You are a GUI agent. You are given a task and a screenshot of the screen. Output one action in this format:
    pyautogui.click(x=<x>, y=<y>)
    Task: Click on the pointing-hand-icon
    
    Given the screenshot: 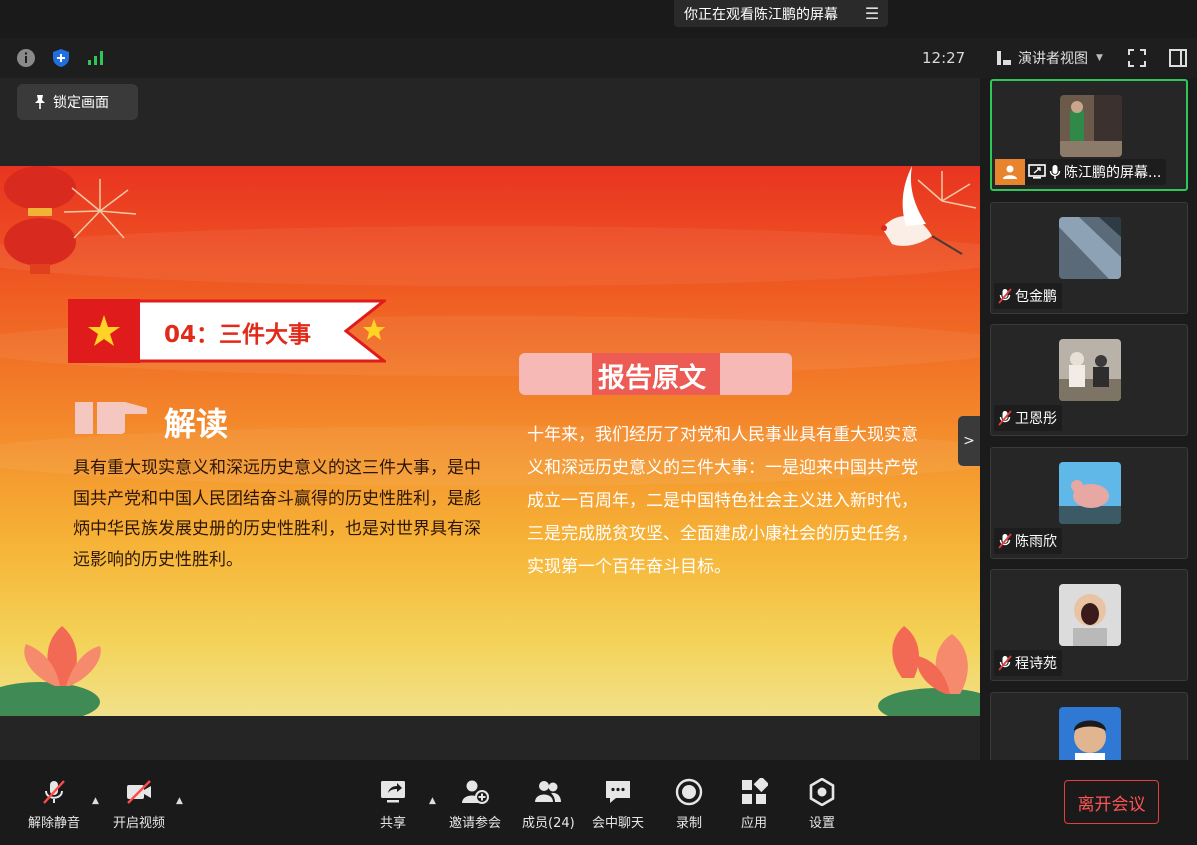 What is the action you would take?
    pyautogui.click(x=111, y=418)
    